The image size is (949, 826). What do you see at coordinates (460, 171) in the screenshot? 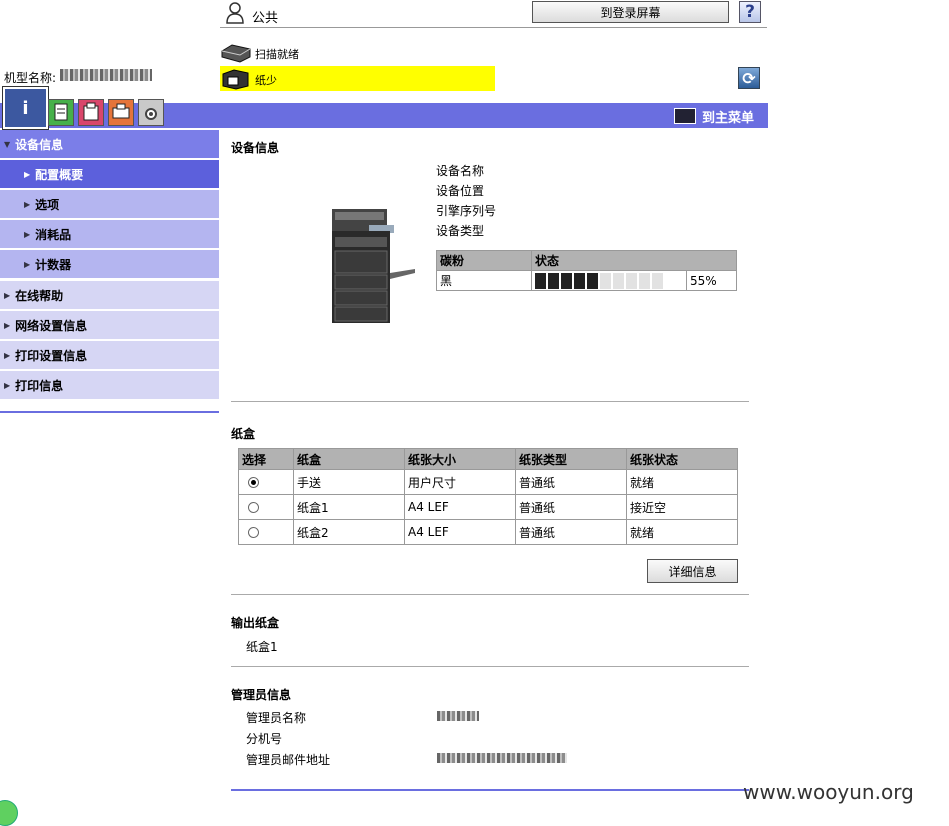
I see `device-name-label: 设备名称` at bounding box center [460, 171].